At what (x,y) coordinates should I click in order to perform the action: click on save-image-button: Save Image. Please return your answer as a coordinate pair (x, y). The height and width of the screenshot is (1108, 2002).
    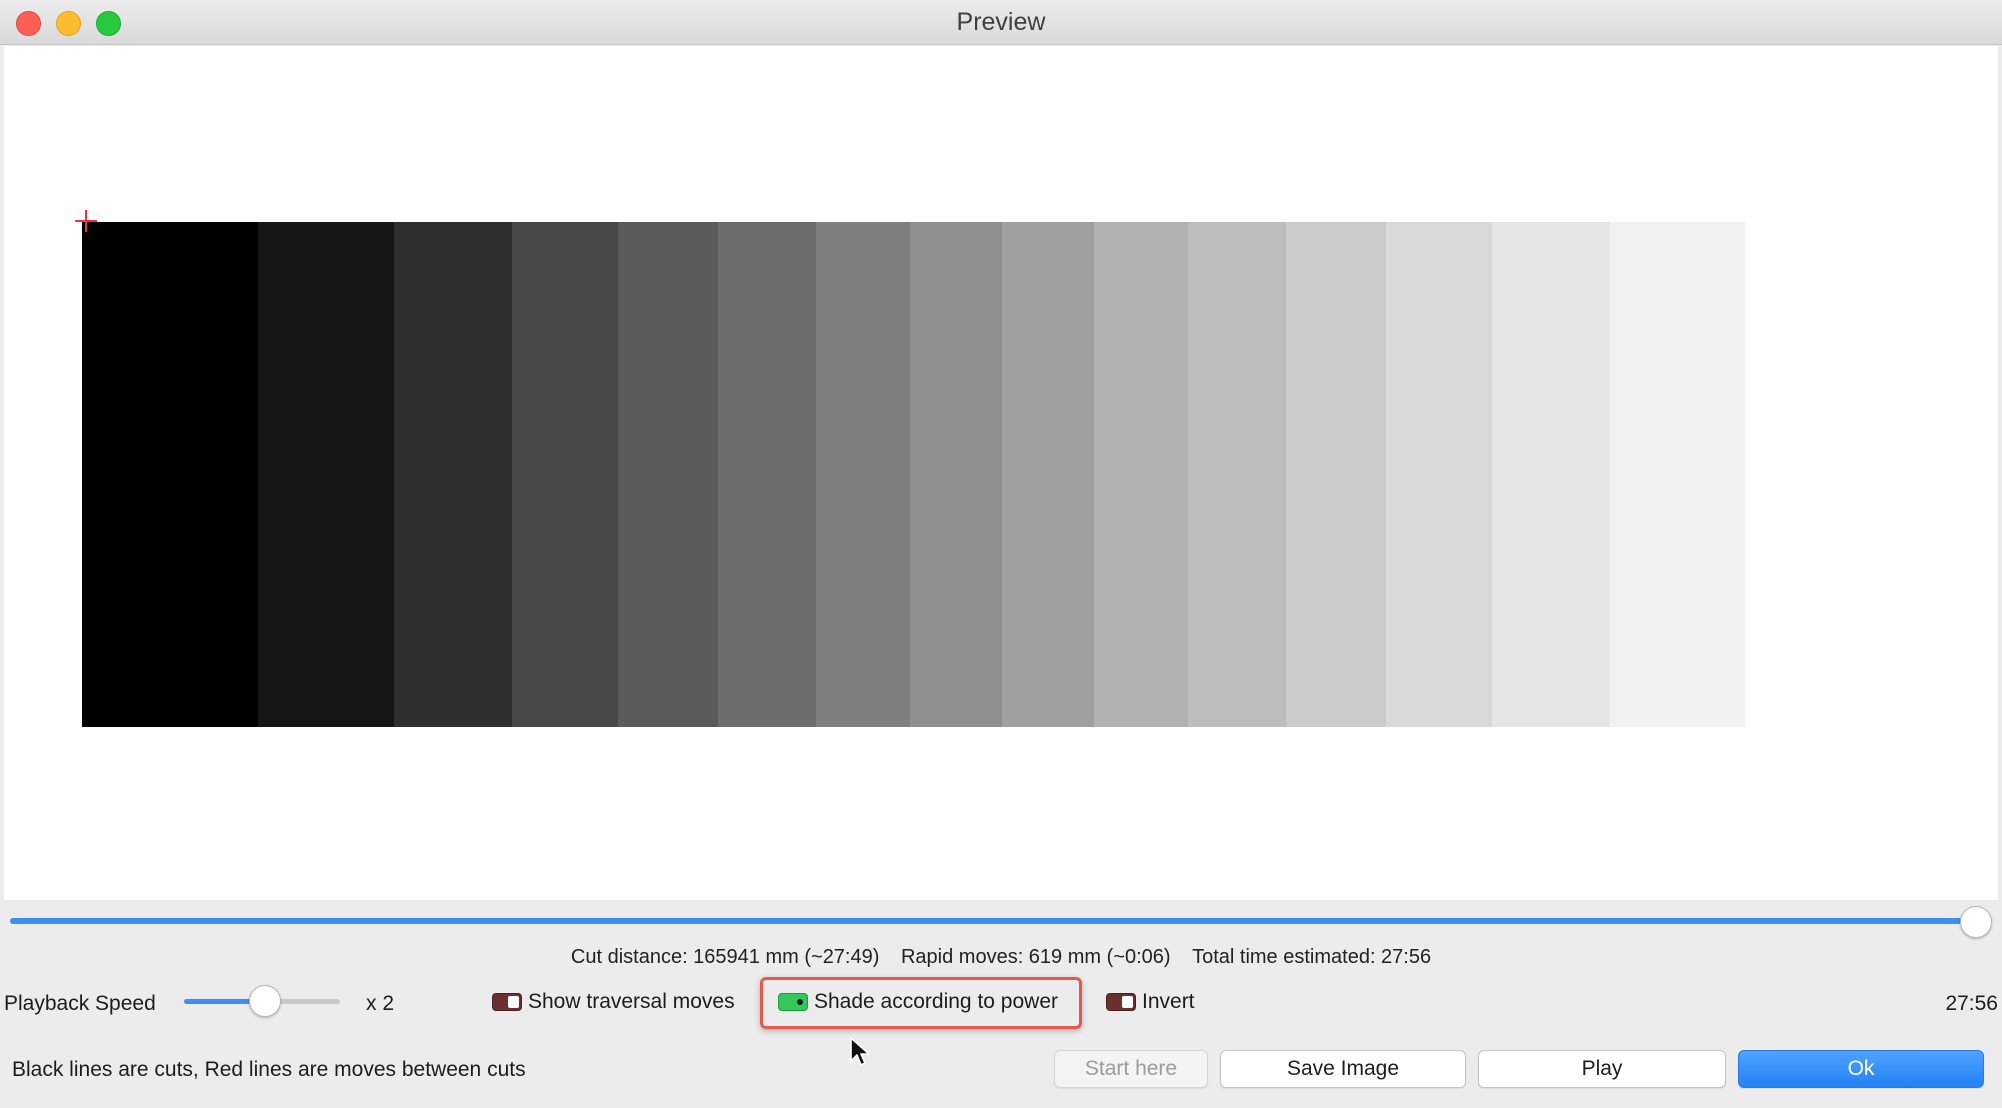
    Looking at the image, I should click on (1343, 1069).